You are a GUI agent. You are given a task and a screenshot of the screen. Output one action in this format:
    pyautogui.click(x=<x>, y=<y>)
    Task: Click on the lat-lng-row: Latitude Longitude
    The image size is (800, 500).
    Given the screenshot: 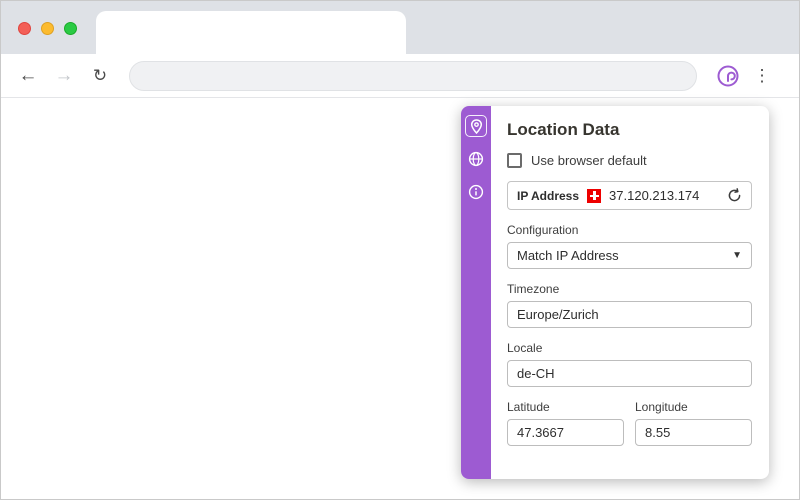 What is the action you would take?
    pyautogui.click(x=629, y=429)
    